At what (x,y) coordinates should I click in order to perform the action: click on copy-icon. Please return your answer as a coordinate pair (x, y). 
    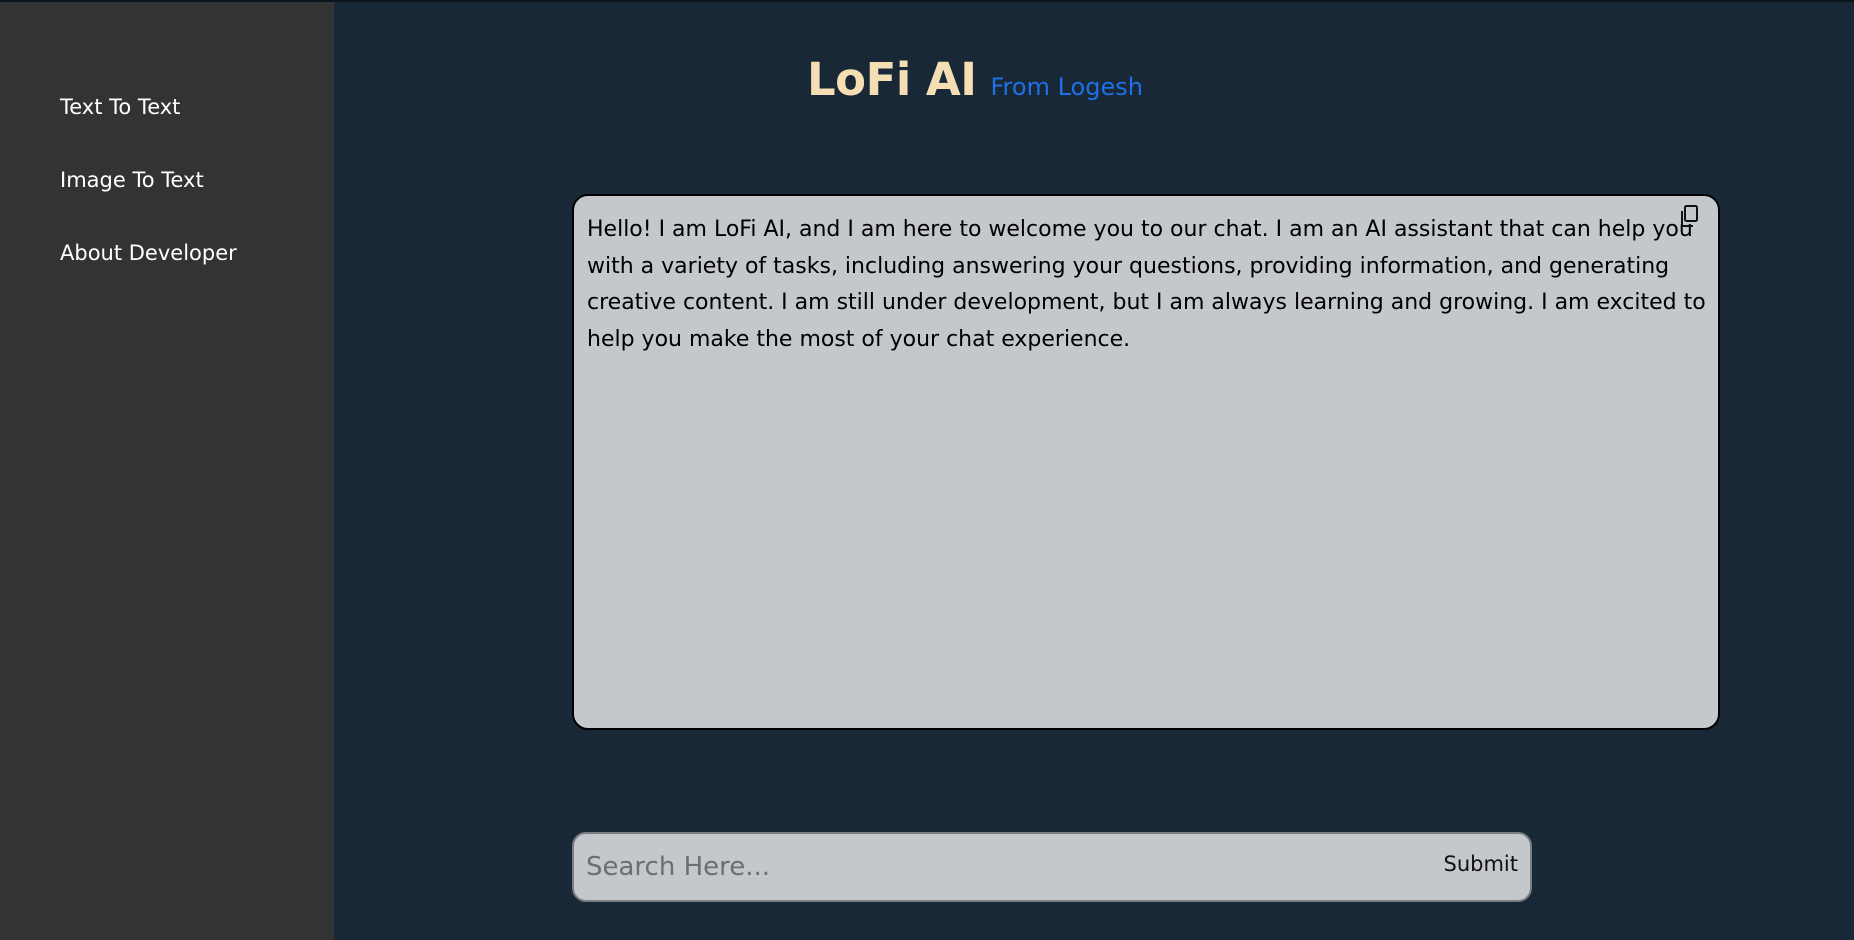
    Looking at the image, I should click on (1689, 216).